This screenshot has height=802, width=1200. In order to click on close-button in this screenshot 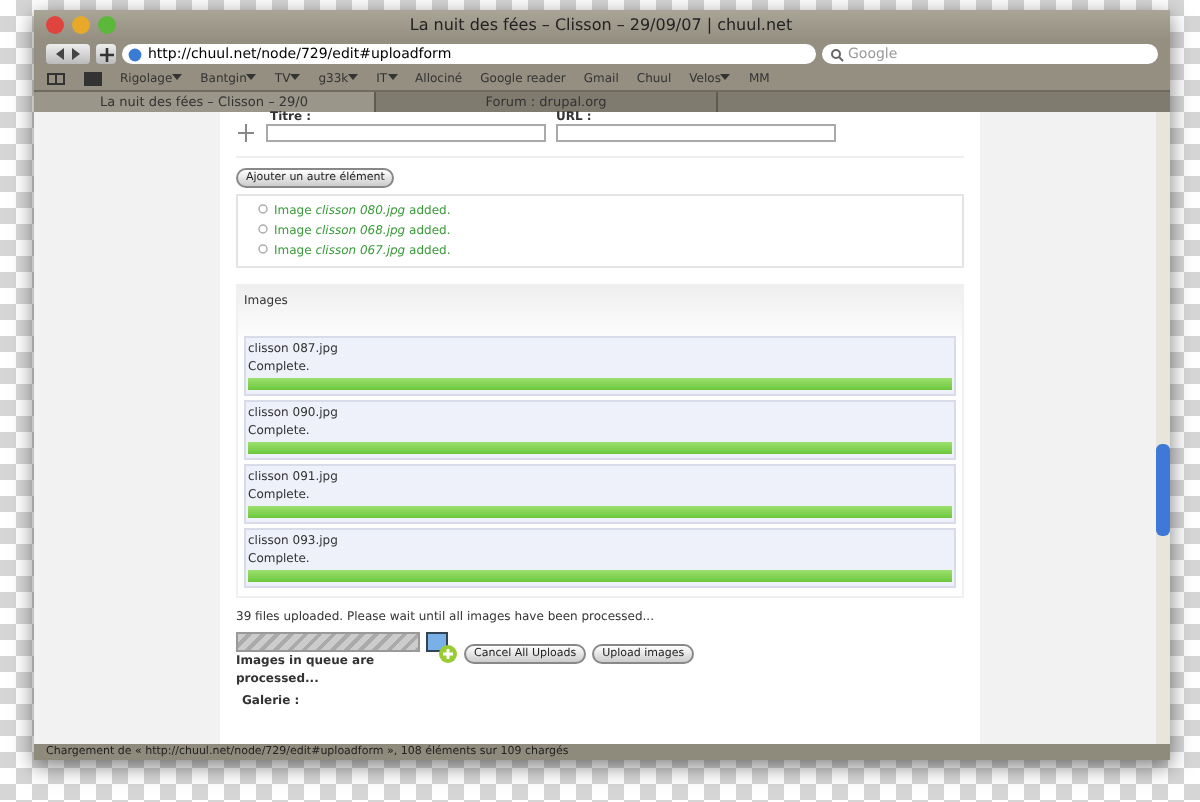, I will do `click(55, 25)`.